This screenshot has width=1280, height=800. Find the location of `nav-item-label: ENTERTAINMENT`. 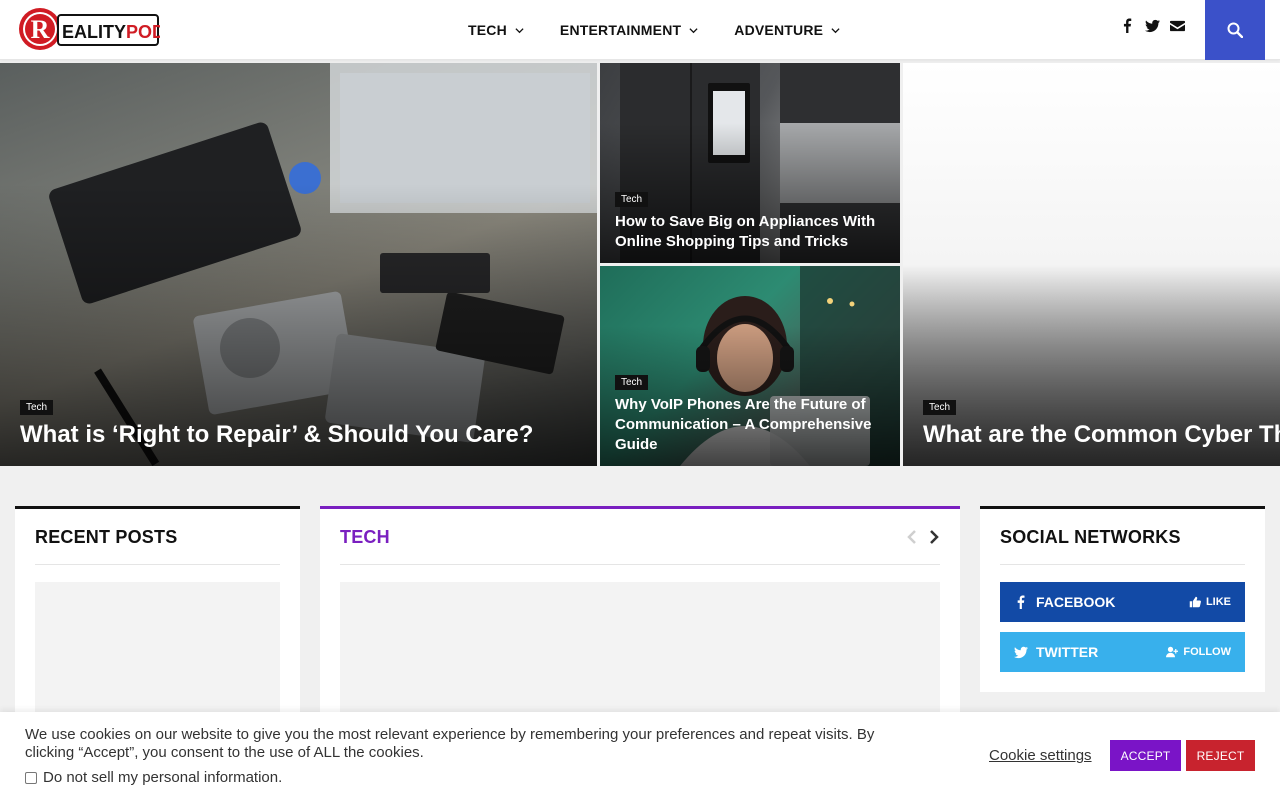

nav-item-label: ENTERTAINMENT is located at coordinates (620, 30).